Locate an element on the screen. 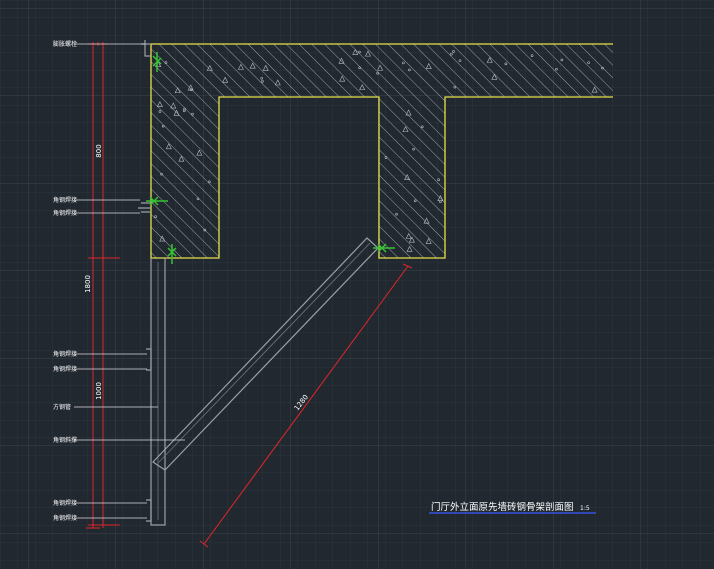  callout-label: 角钢斜撑 is located at coordinates (65, 440).